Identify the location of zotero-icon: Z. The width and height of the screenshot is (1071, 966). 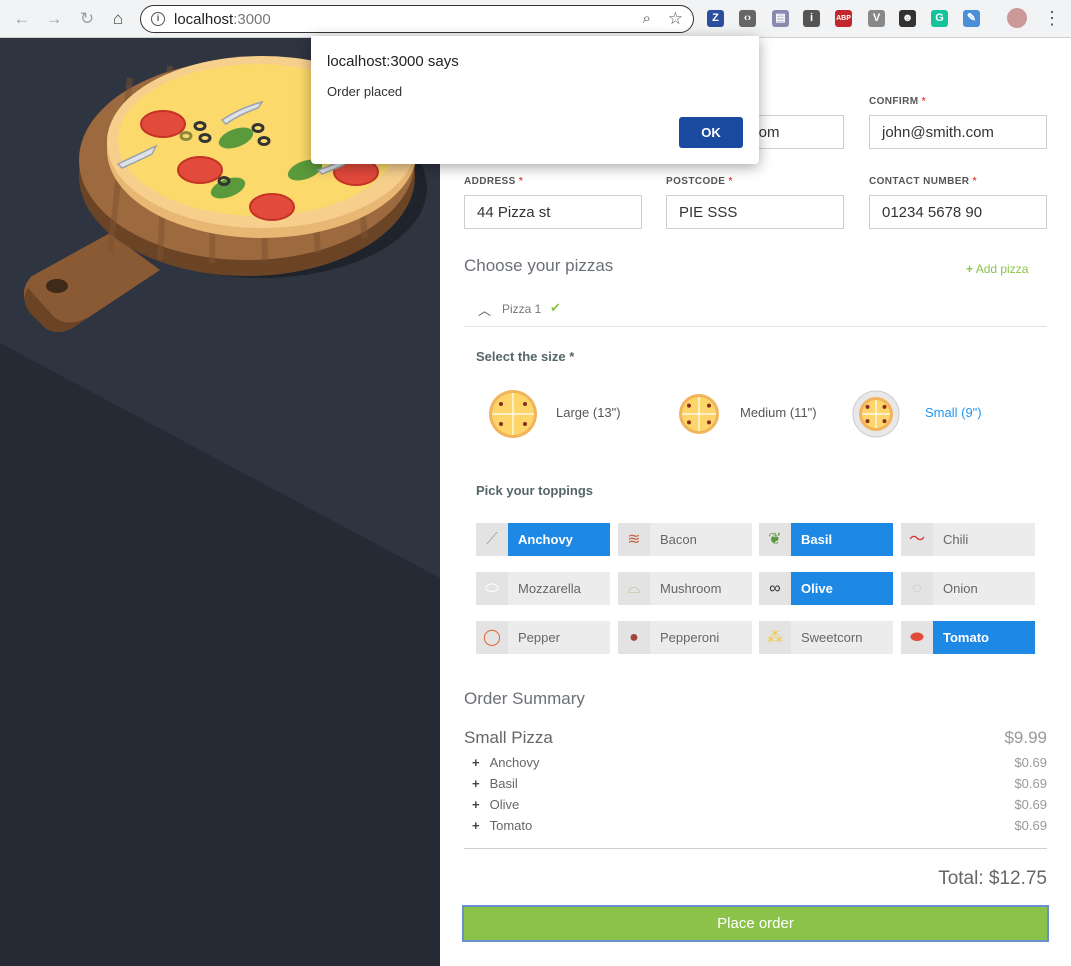
(715, 18).